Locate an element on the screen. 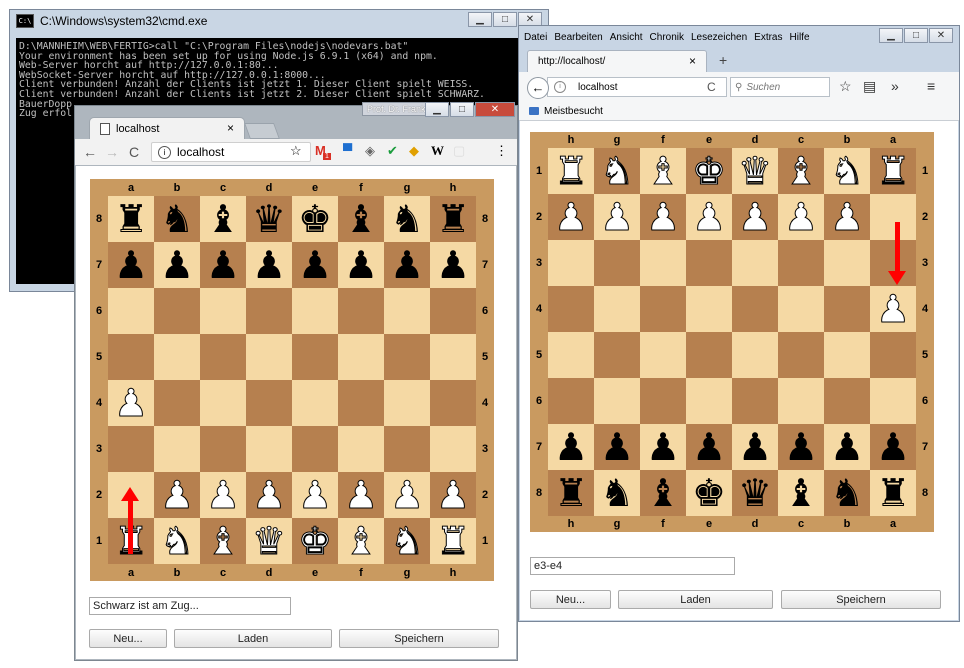  square-h8: ♜ is located at coordinates (571, 493).